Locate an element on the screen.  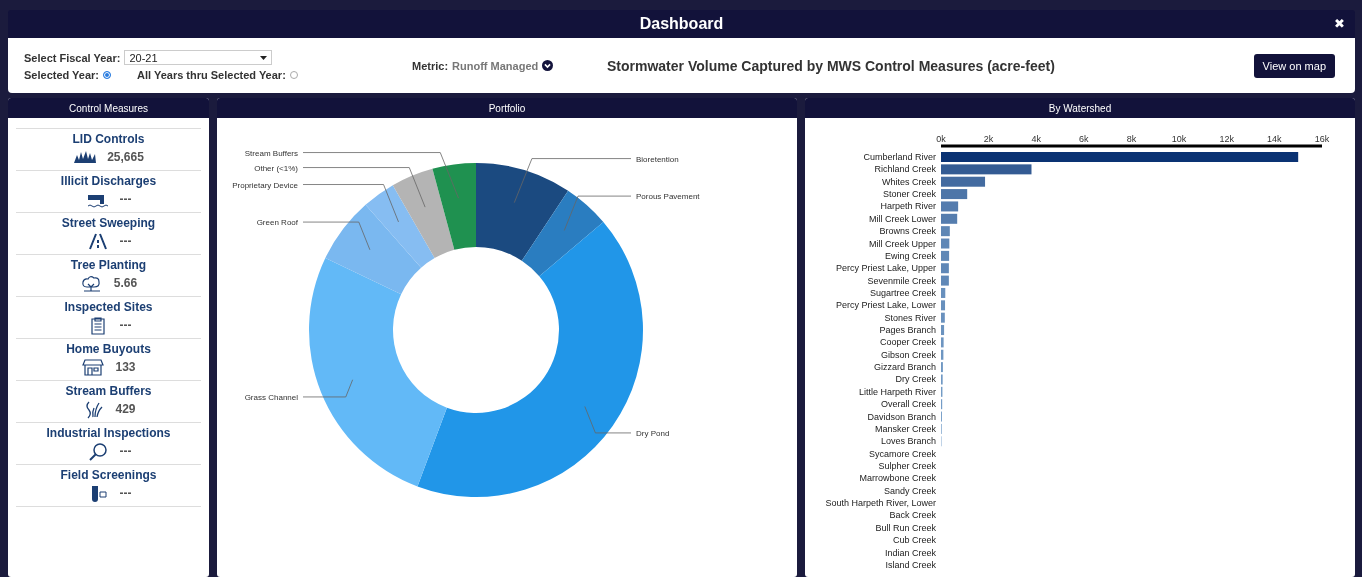
view-on-map-button: View on map is located at coordinates (1294, 65).